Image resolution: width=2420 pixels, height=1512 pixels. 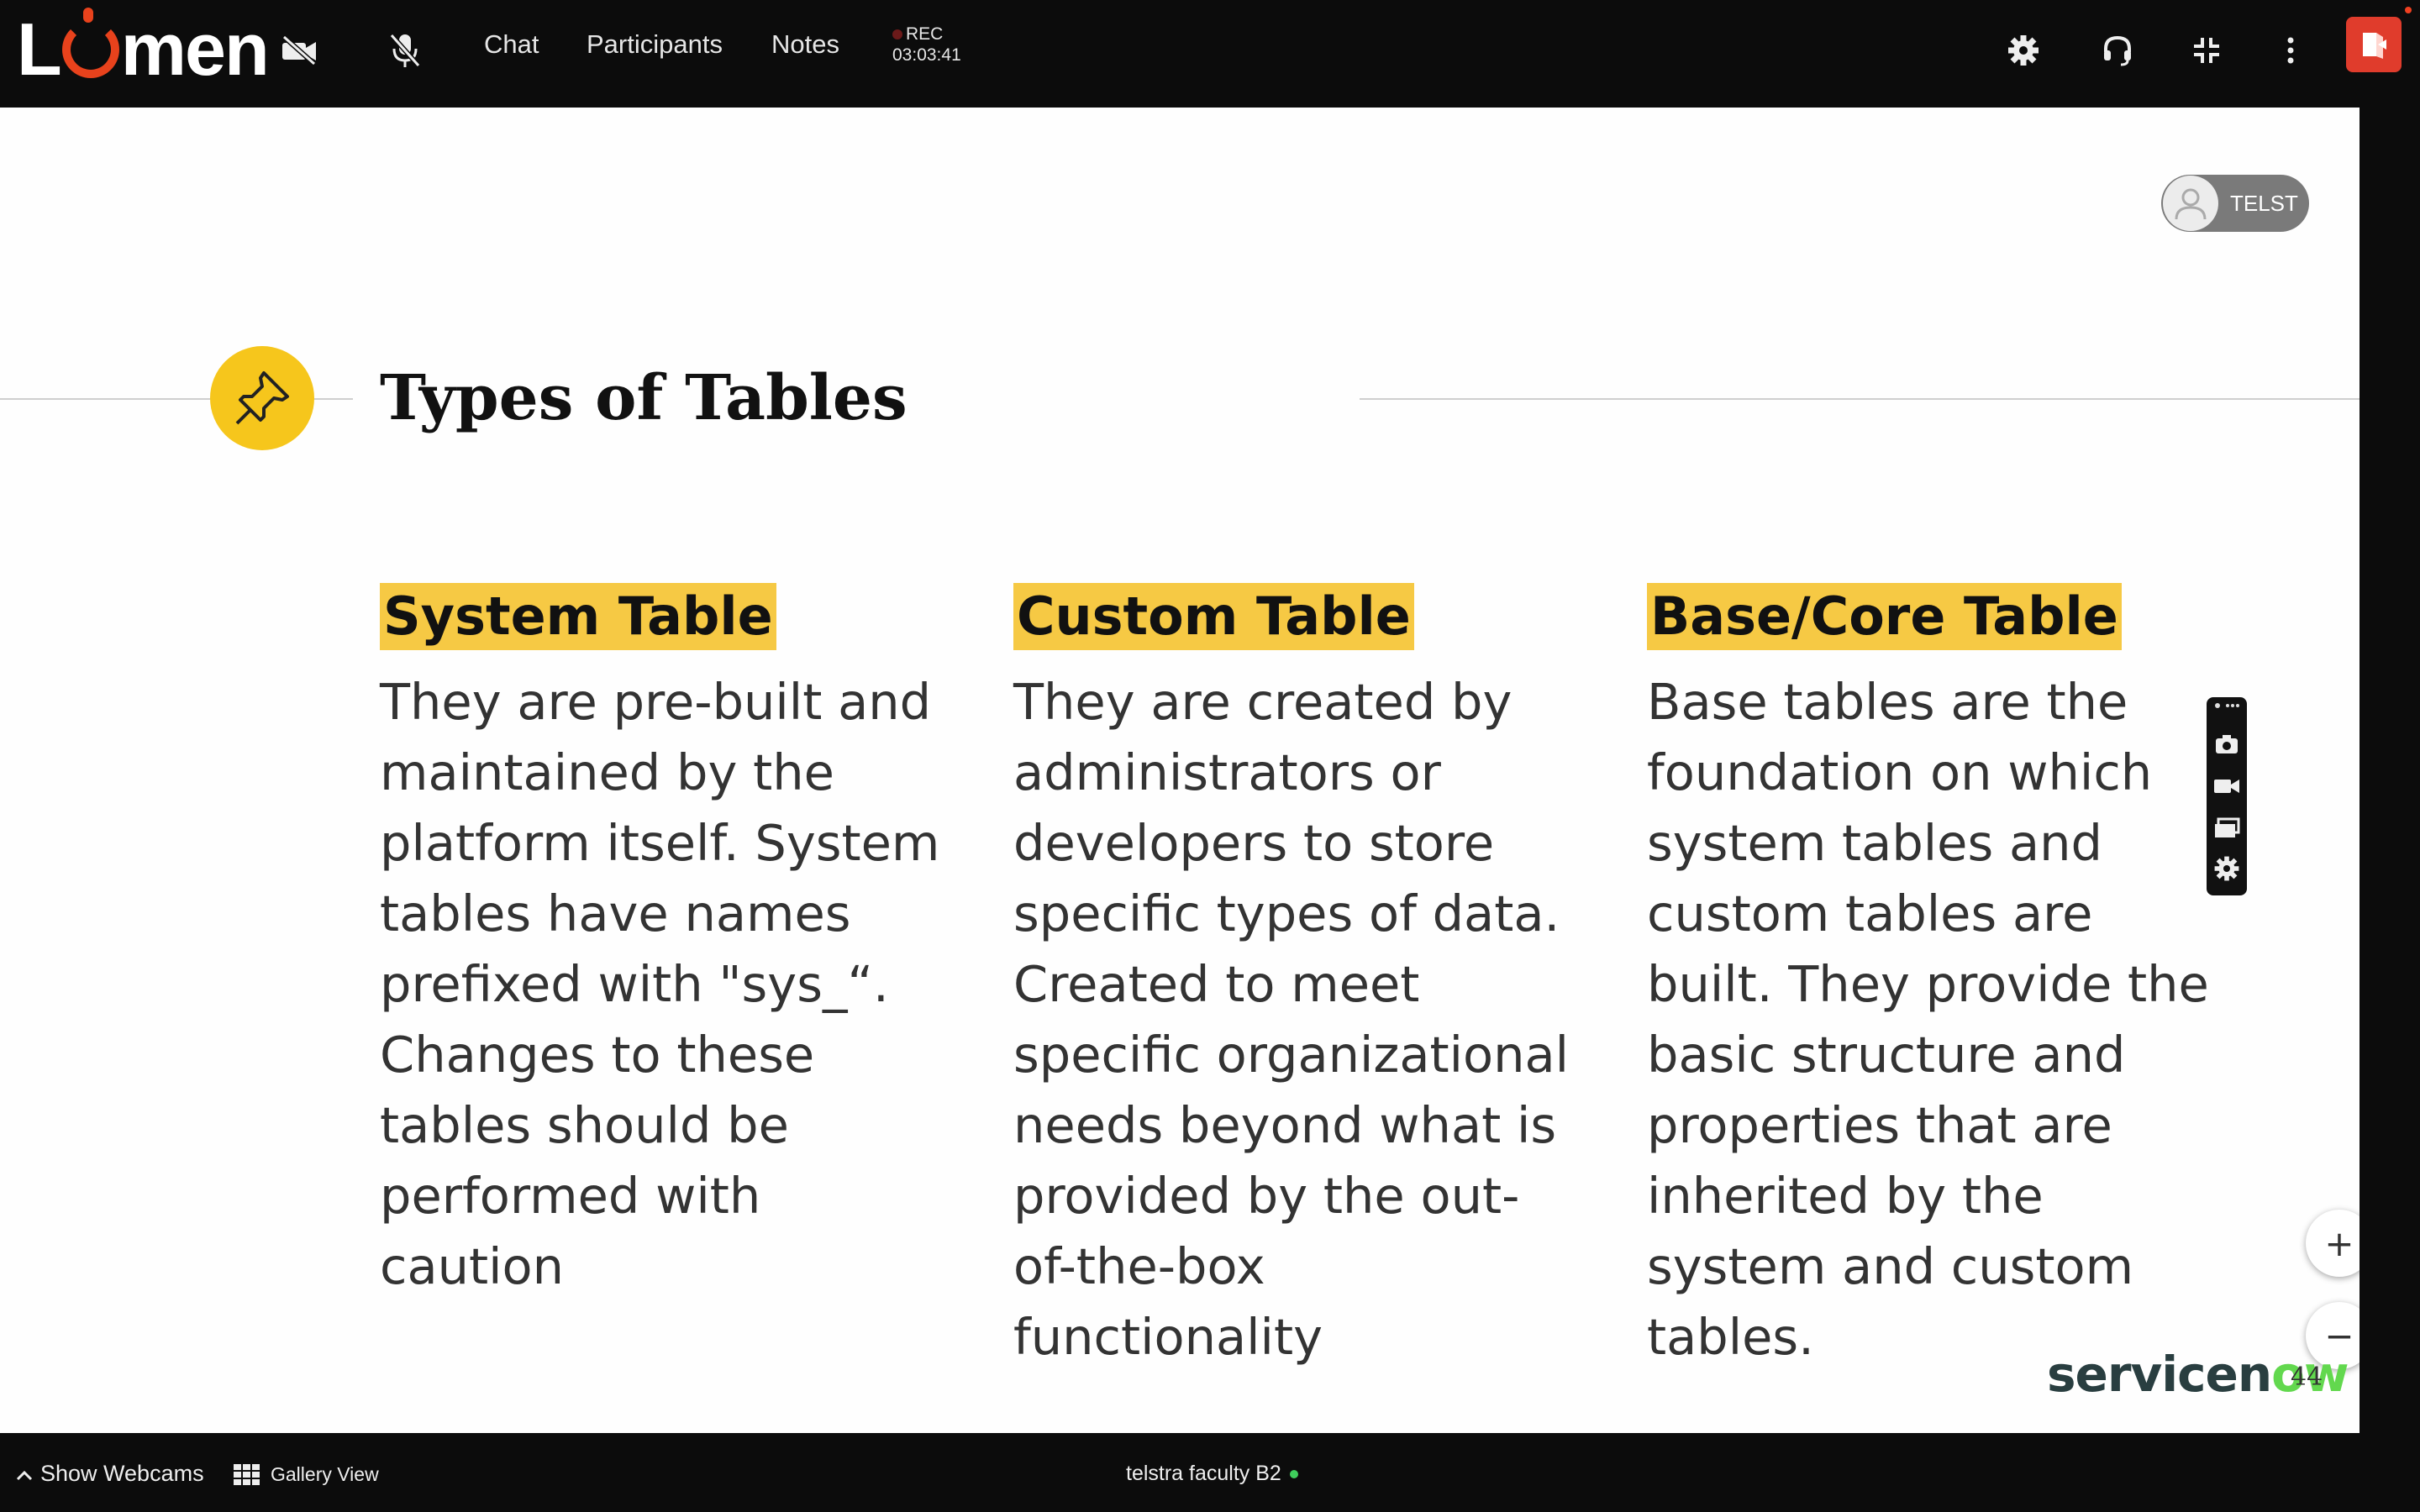 What do you see at coordinates (405, 50) in the screenshot?
I see `mic-off-icon` at bounding box center [405, 50].